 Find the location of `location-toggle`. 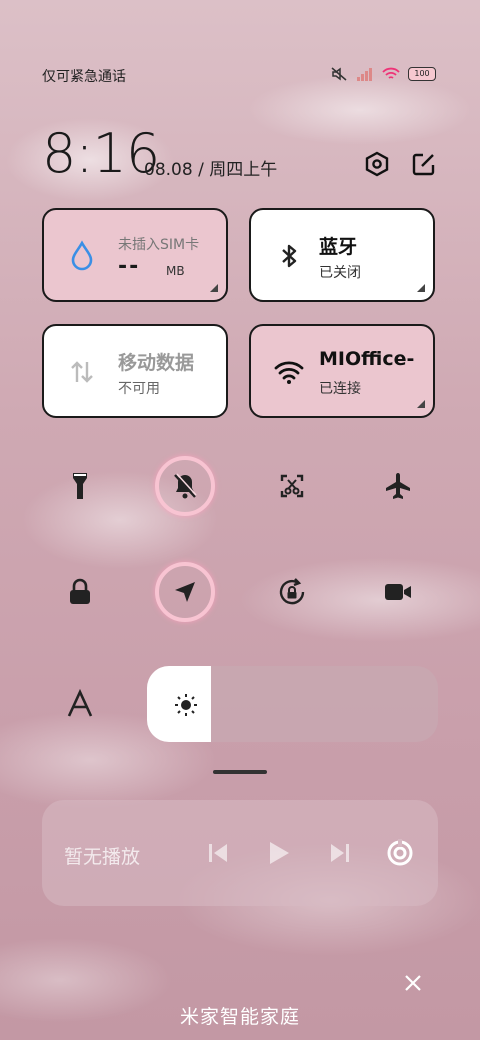

location-toggle is located at coordinates (185, 592).